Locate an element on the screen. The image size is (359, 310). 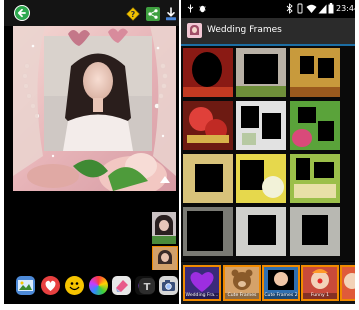
purple-heart-icon is located at coordinates (202, 282).